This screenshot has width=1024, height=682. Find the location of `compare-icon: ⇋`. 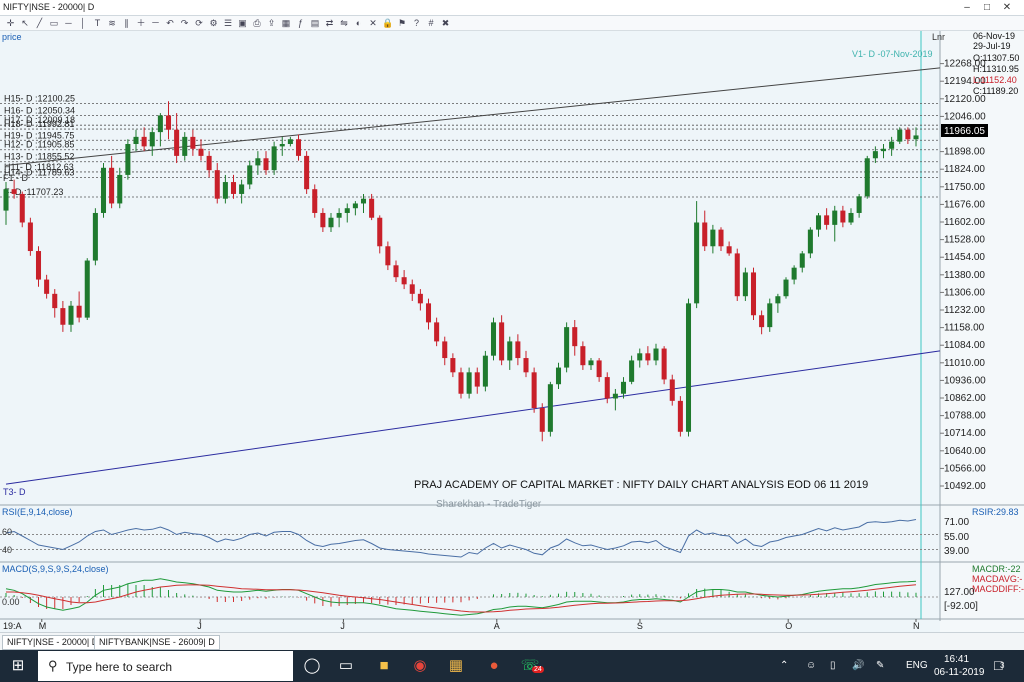

compare-icon: ⇋ is located at coordinates (344, 23).